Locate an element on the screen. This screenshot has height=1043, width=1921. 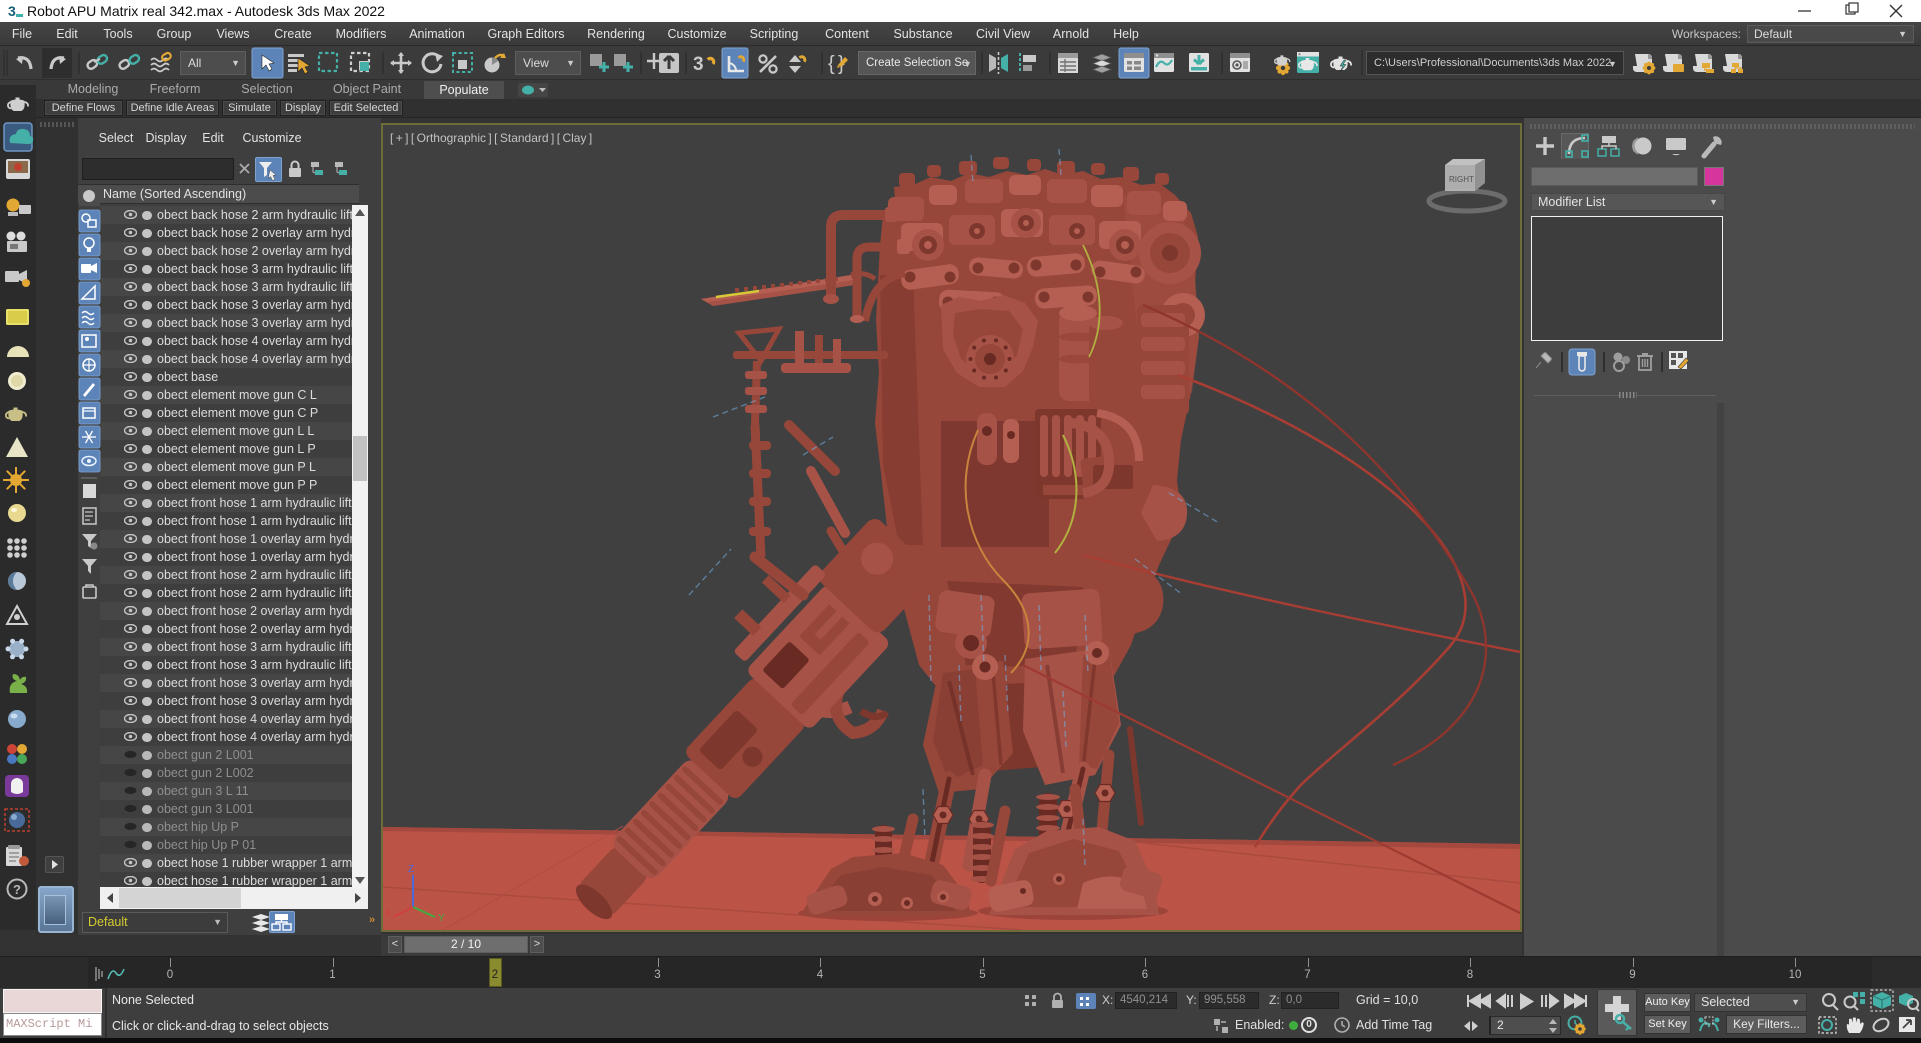
svg-text: Y is located at coordinates (441, 918).